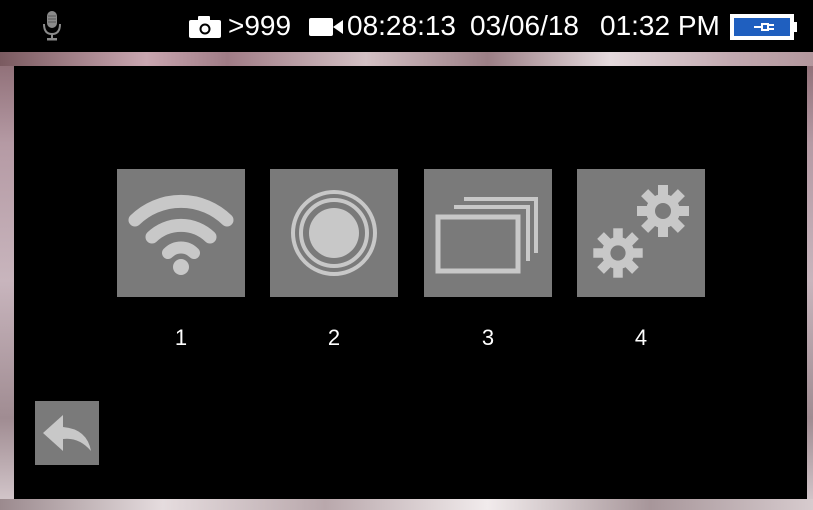 The image size is (813, 510). What do you see at coordinates (334, 337) in the screenshot?
I see `menu-label-2: 2` at bounding box center [334, 337].